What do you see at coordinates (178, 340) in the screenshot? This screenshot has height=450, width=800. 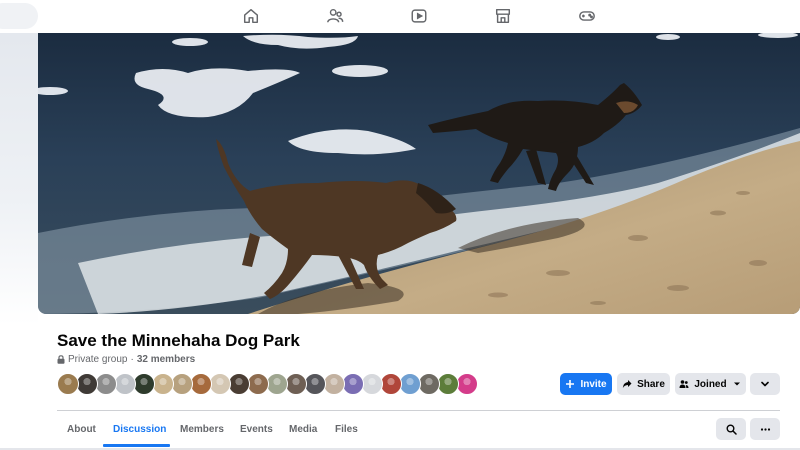 I see `group-name: Save the Minnehaha Dog Park` at bounding box center [178, 340].